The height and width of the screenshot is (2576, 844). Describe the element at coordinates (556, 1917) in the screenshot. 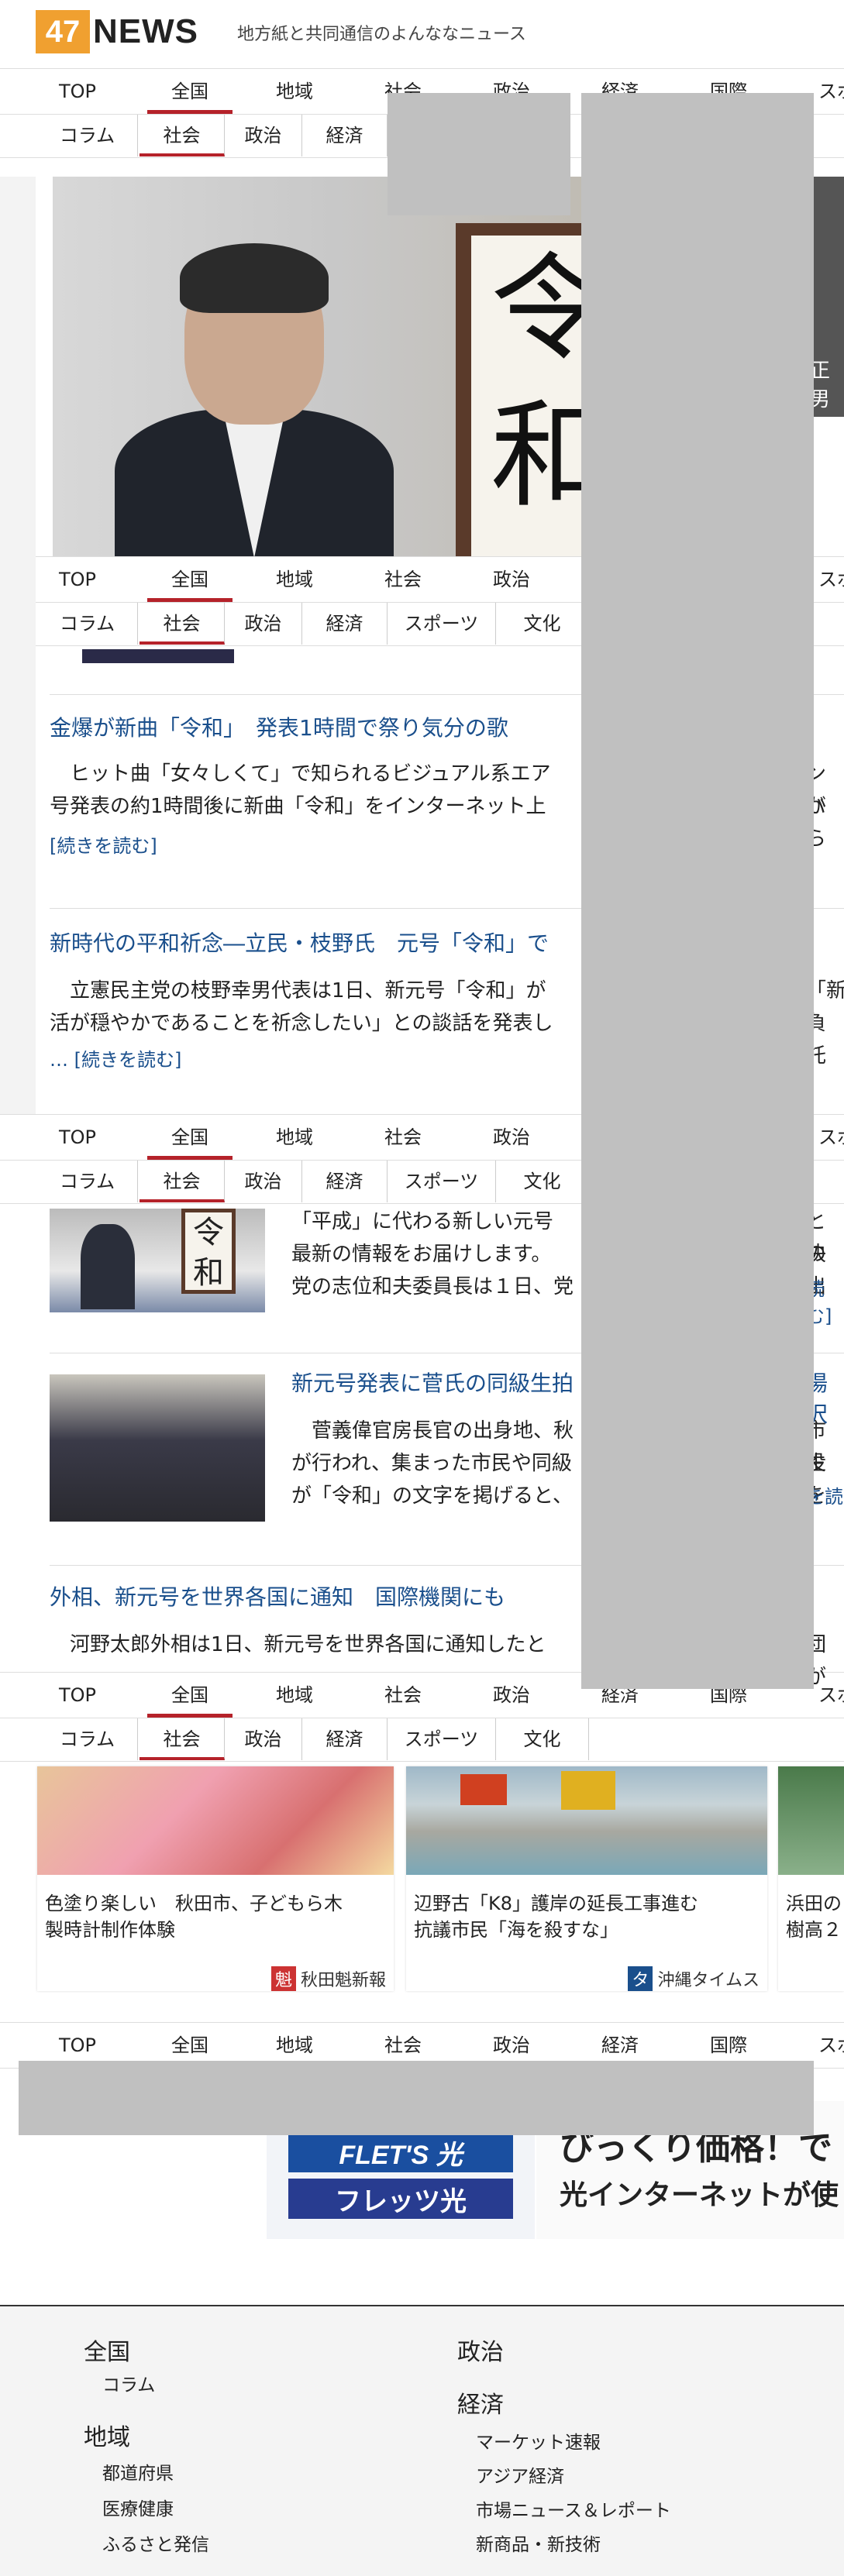

I see `card-title: 辺野古「K8」護岸の延長工事進む 抗議市民「海を殺すな」` at that location.